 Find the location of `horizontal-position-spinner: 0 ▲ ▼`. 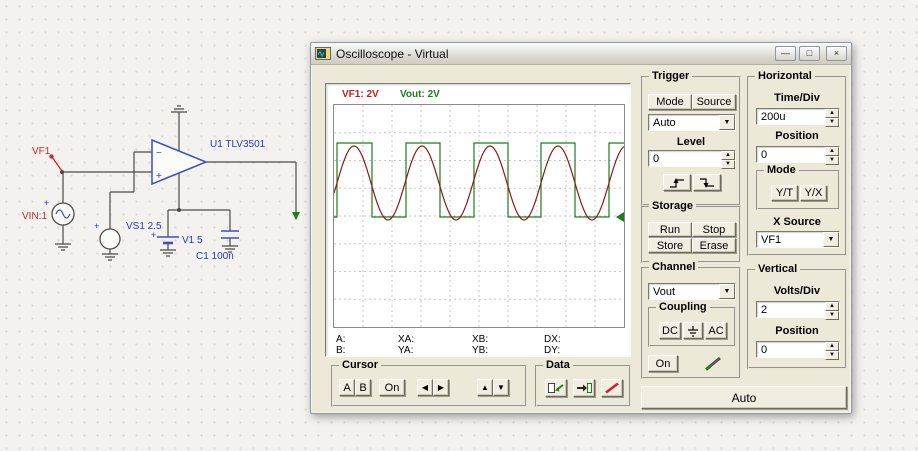

horizontal-position-spinner: 0 ▲ ▼ is located at coordinates (798, 155).